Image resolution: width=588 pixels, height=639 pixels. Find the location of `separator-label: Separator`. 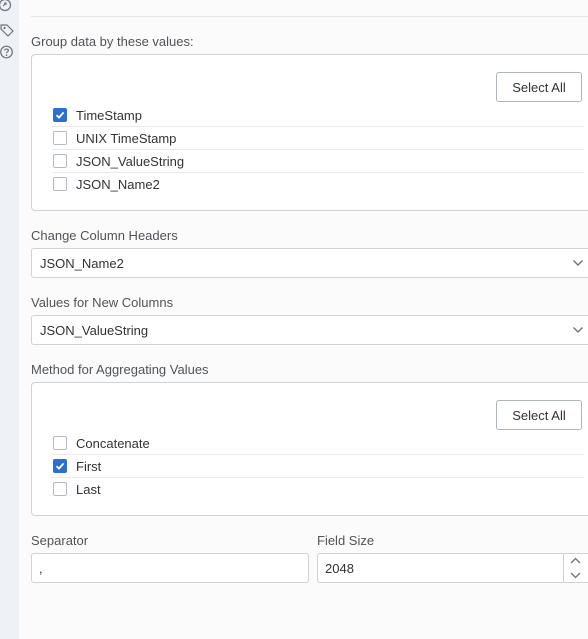

separator-label: Separator is located at coordinates (60, 540).